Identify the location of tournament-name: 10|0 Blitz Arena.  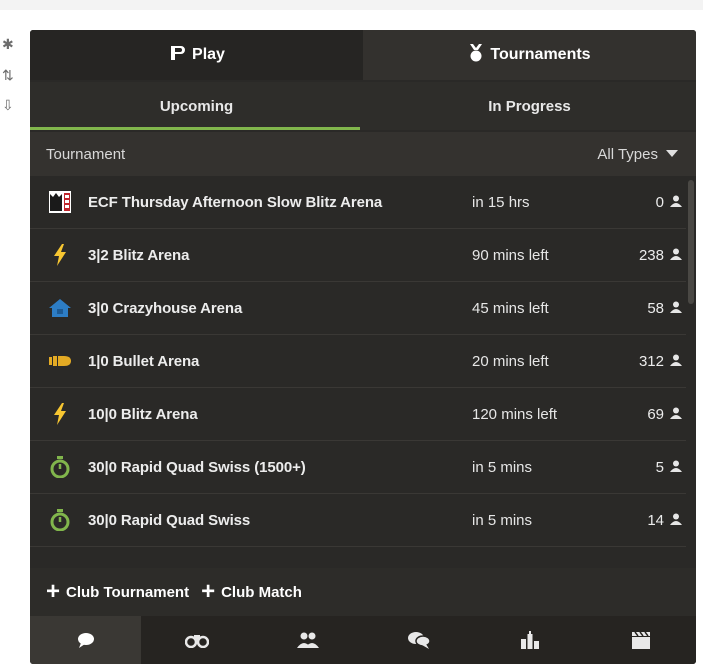
(143, 414).